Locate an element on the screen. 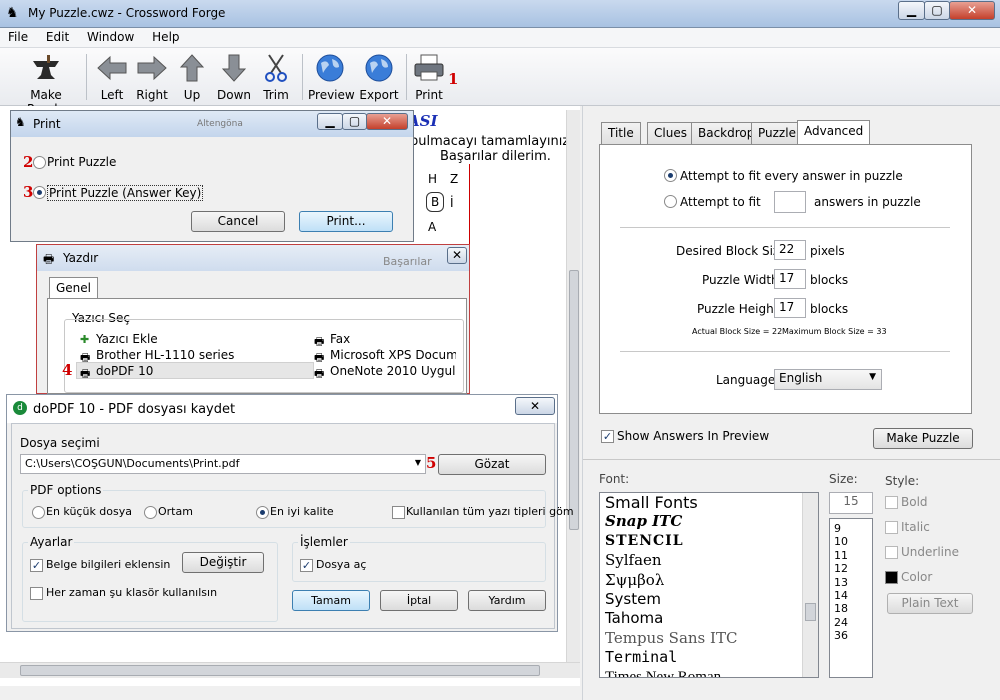  underline-checkbox is located at coordinates (891, 552).